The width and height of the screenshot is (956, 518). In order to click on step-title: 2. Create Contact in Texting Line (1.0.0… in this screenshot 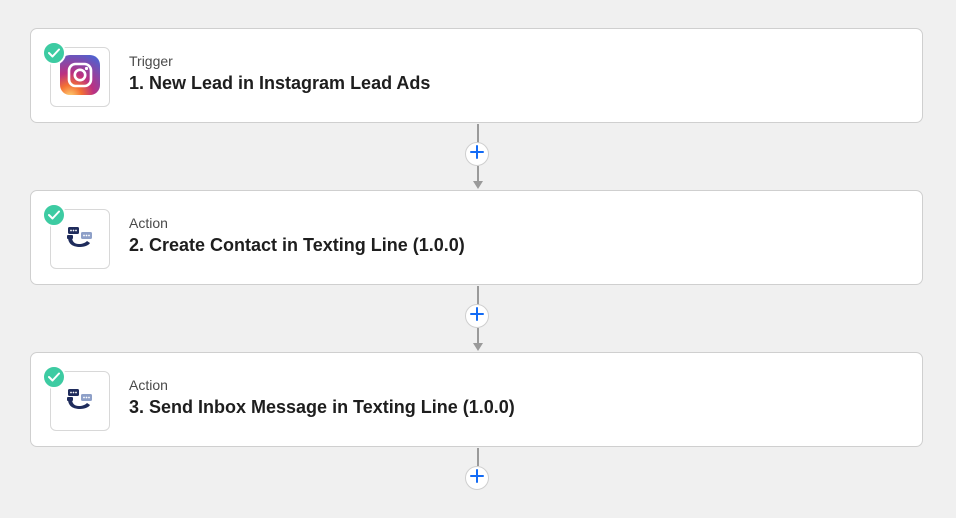, I will do `click(297, 245)`.